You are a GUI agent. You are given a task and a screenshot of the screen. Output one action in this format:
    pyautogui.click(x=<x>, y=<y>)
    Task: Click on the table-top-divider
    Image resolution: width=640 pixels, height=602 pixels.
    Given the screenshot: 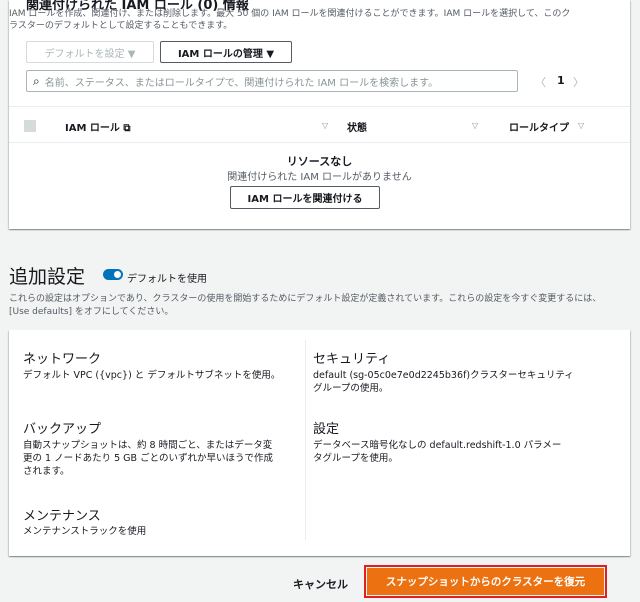 What is the action you would take?
    pyautogui.click(x=319, y=106)
    